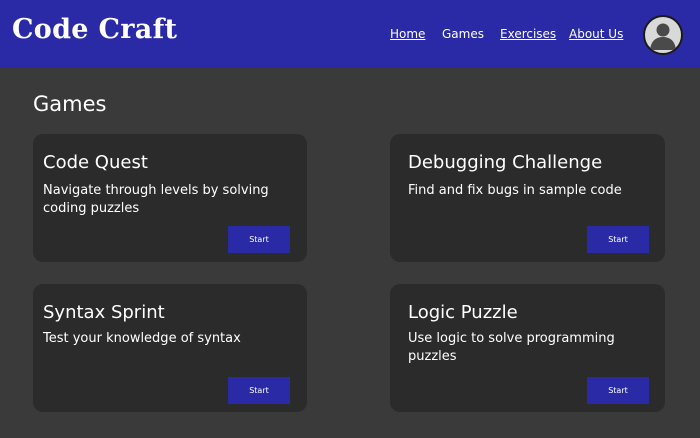  I want to click on user-silhouette-icon, so click(663, 36).